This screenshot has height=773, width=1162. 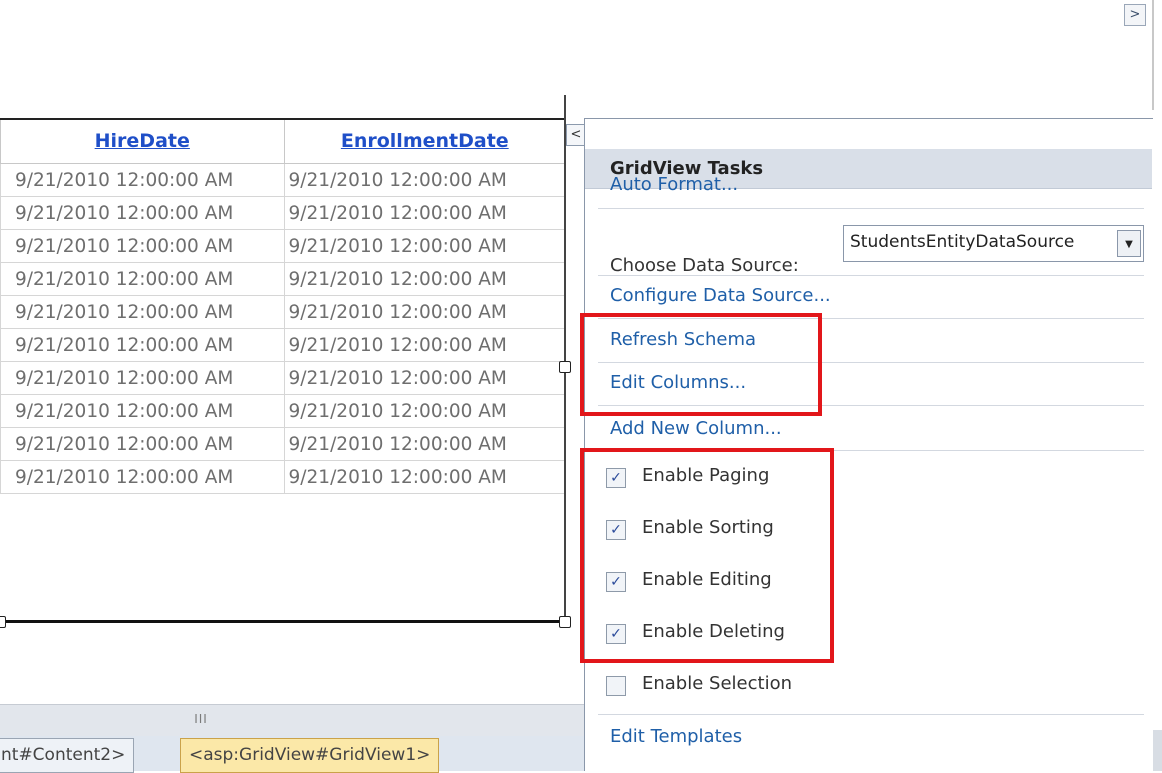 I want to click on window-edge, so click(x=1153, y=55).